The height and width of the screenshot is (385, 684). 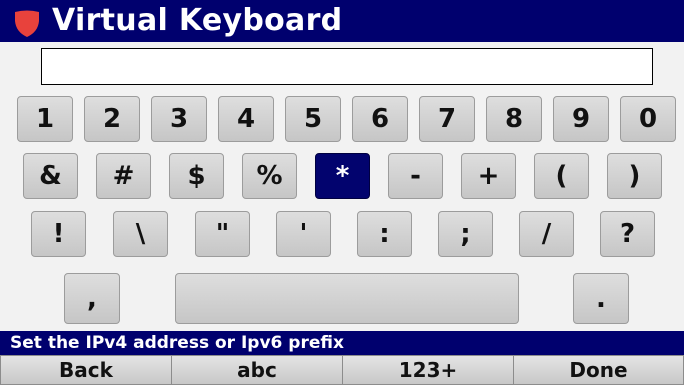 What do you see at coordinates (648, 119) in the screenshot?
I see `key-0: 0` at bounding box center [648, 119].